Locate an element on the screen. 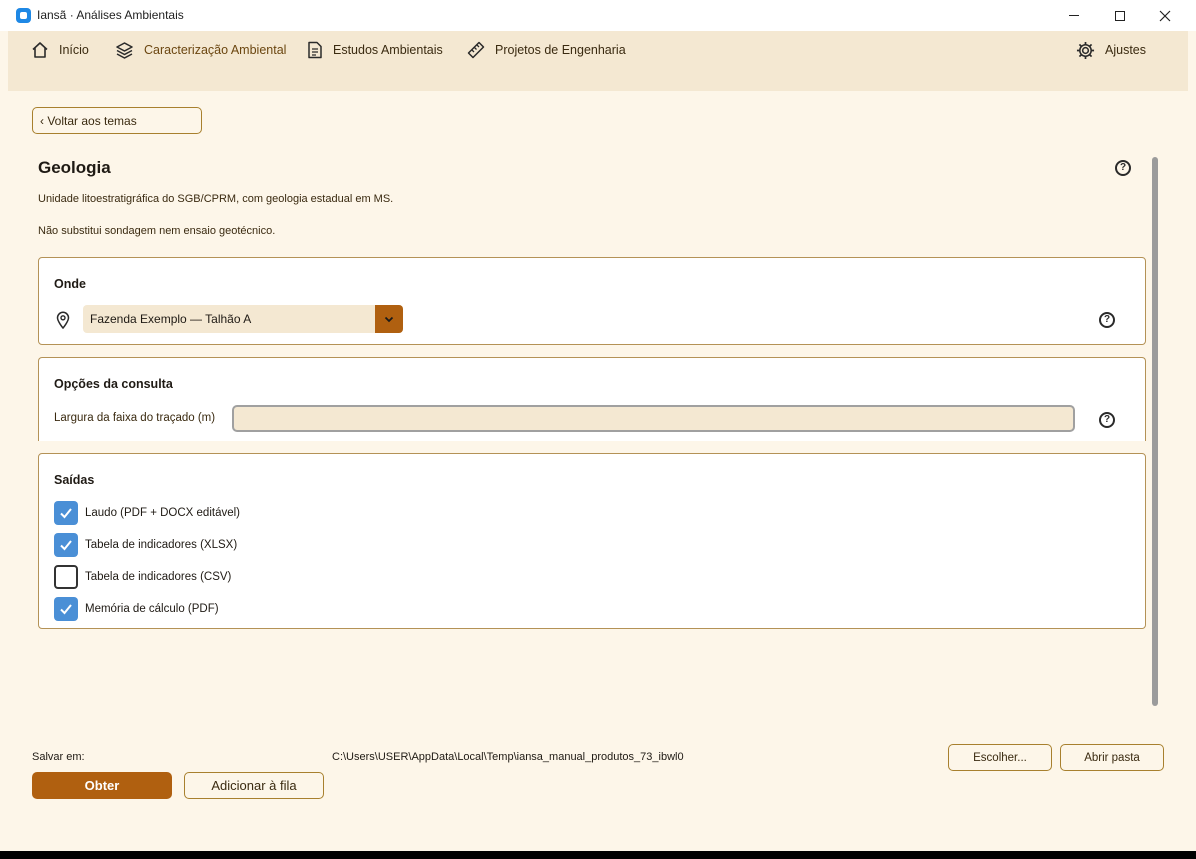 The height and width of the screenshot is (859, 1196). app-icon is located at coordinates (23, 15).